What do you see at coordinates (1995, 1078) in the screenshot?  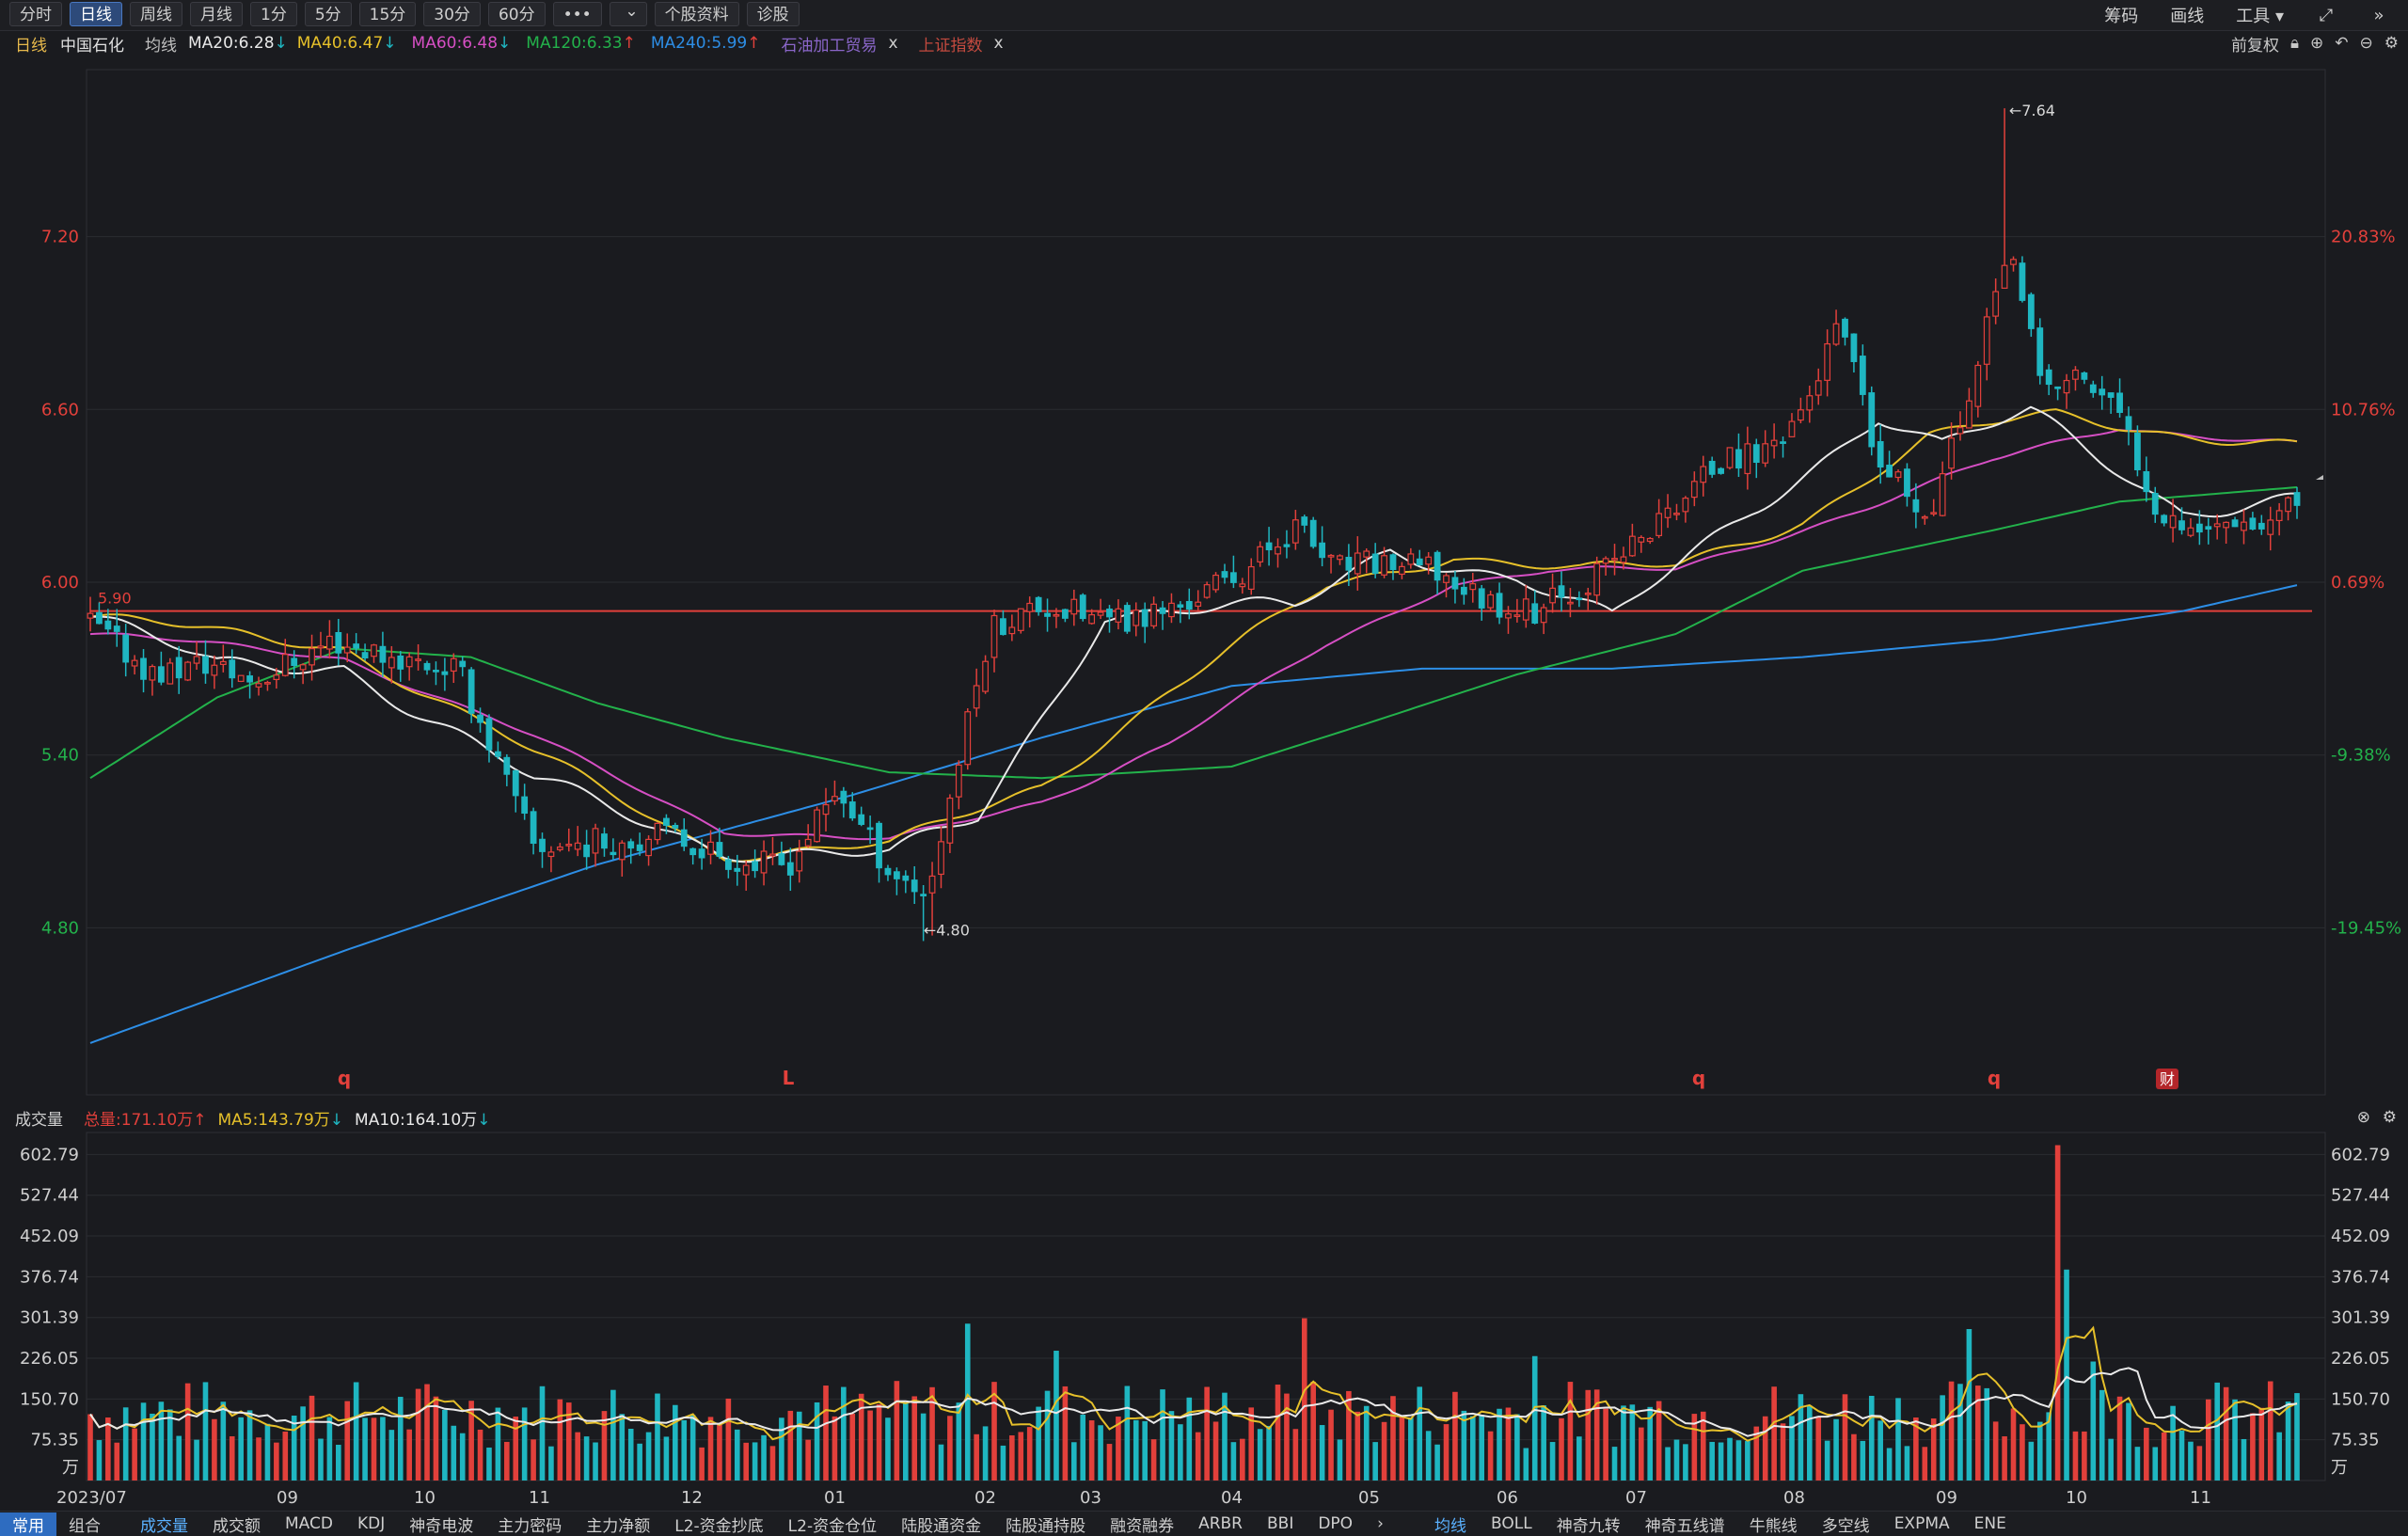 I see `event-mark: q` at bounding box center [1995, 1078].